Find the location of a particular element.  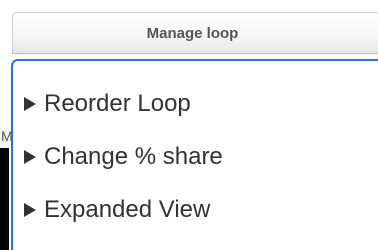

menu-item-reorder-loop: Reorder Loop is located at coordinates (123, 103).